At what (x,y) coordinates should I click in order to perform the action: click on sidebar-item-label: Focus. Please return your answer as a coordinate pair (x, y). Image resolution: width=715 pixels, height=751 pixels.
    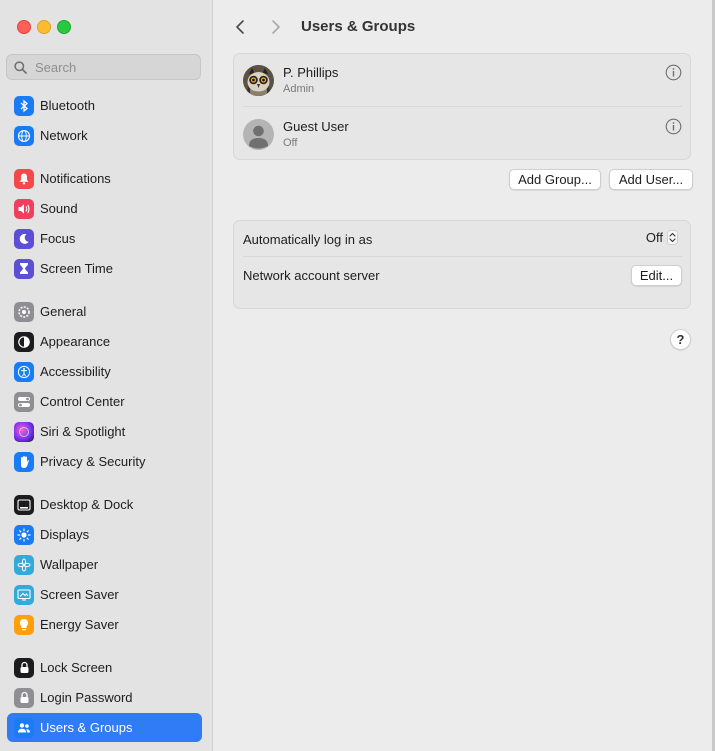
    Looking at the image, I should click on (58, 238).